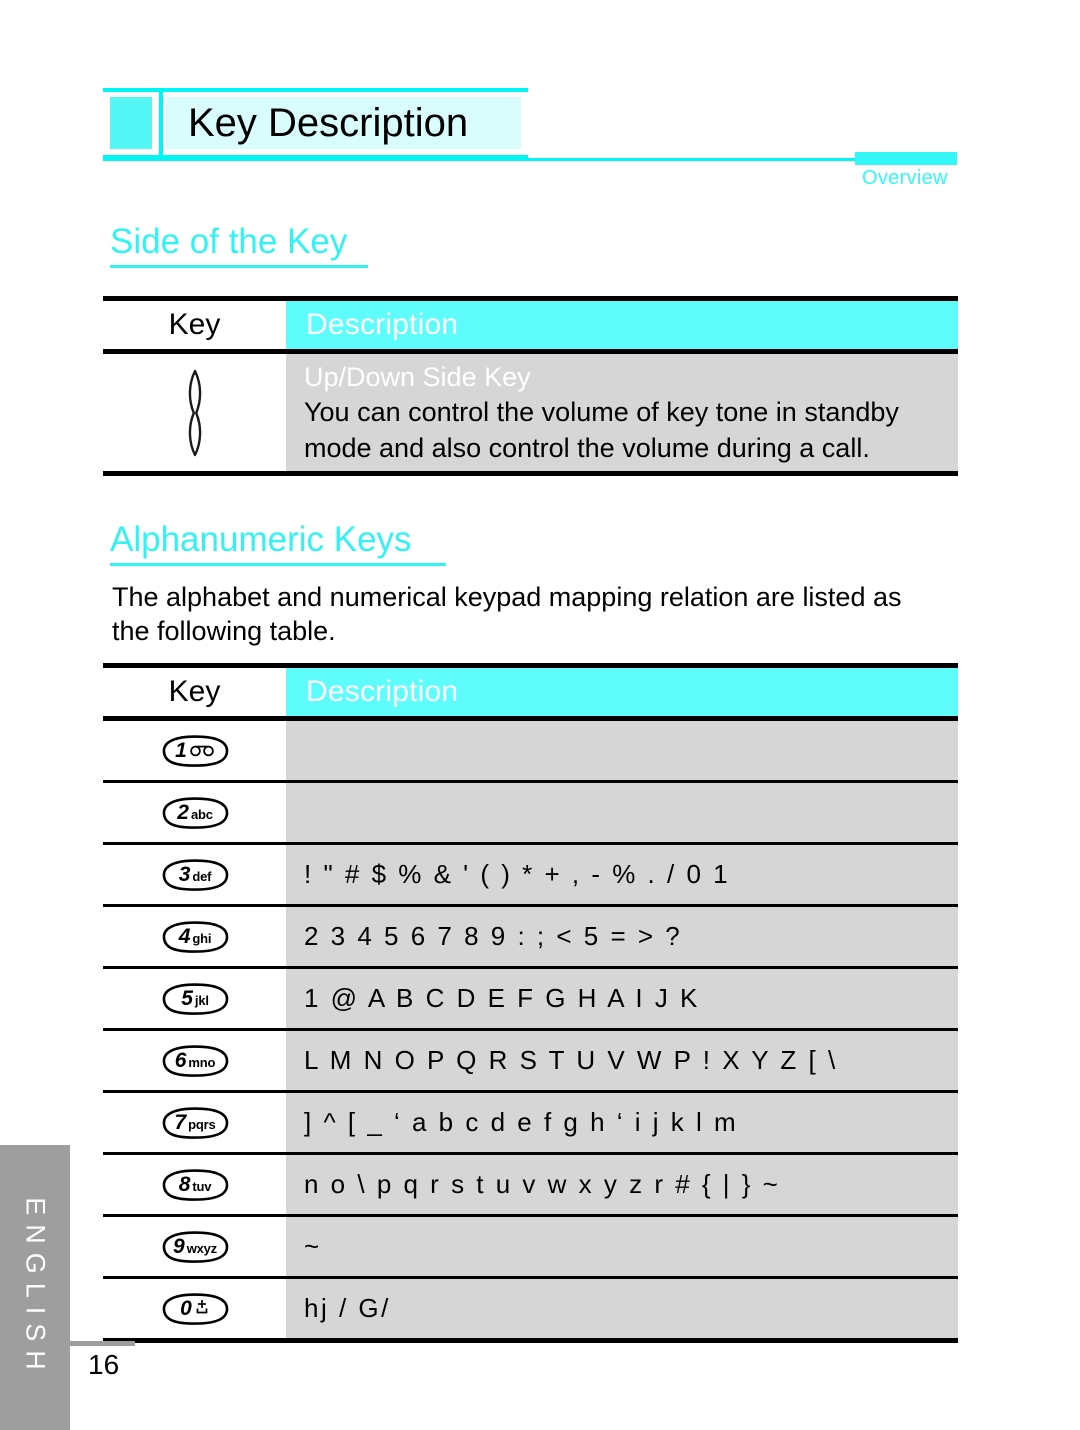 This screenshot has height=1430, width=1080. Describe the element at coordinates (229, 241) in the screenshot. I see `section-heading-side-of-the-key-text: Side of the Key` at that location.